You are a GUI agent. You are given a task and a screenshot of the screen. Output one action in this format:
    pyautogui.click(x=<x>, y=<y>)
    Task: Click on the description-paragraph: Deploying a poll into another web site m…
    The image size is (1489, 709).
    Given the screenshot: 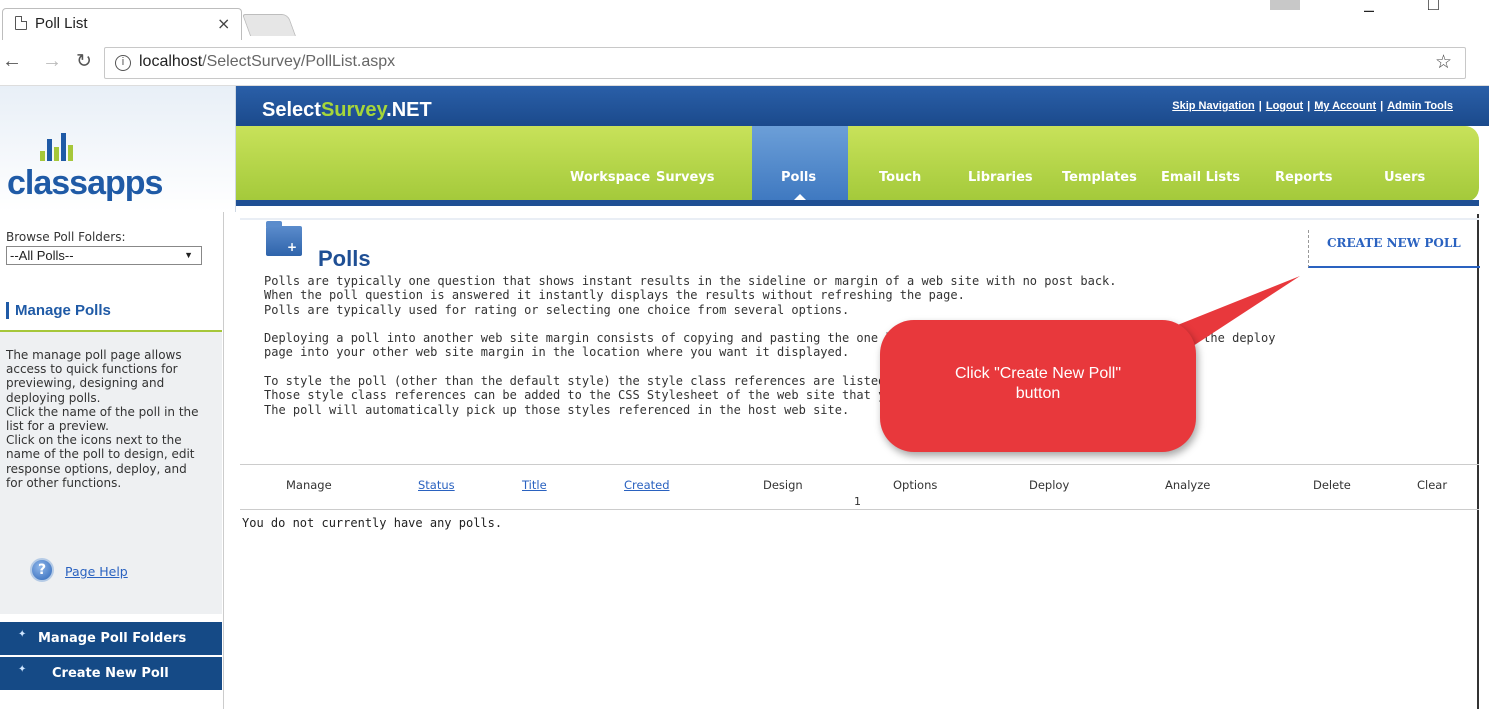 What is the action you would take?
    pyautogui.click(x=770, y=345)
    